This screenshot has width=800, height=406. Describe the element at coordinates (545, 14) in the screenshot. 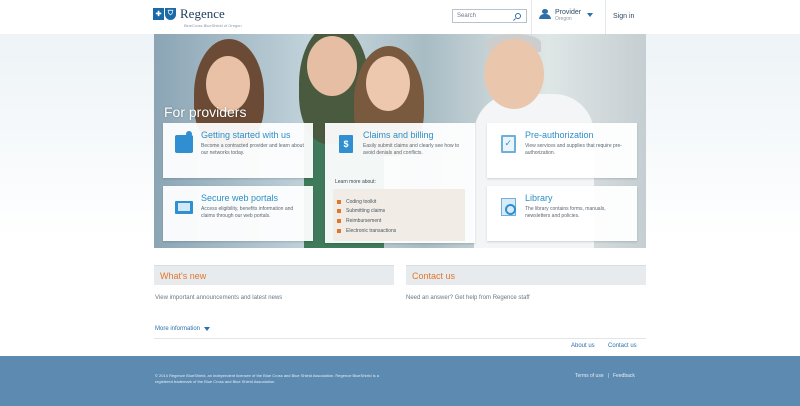

I see `person-icon` at that location.